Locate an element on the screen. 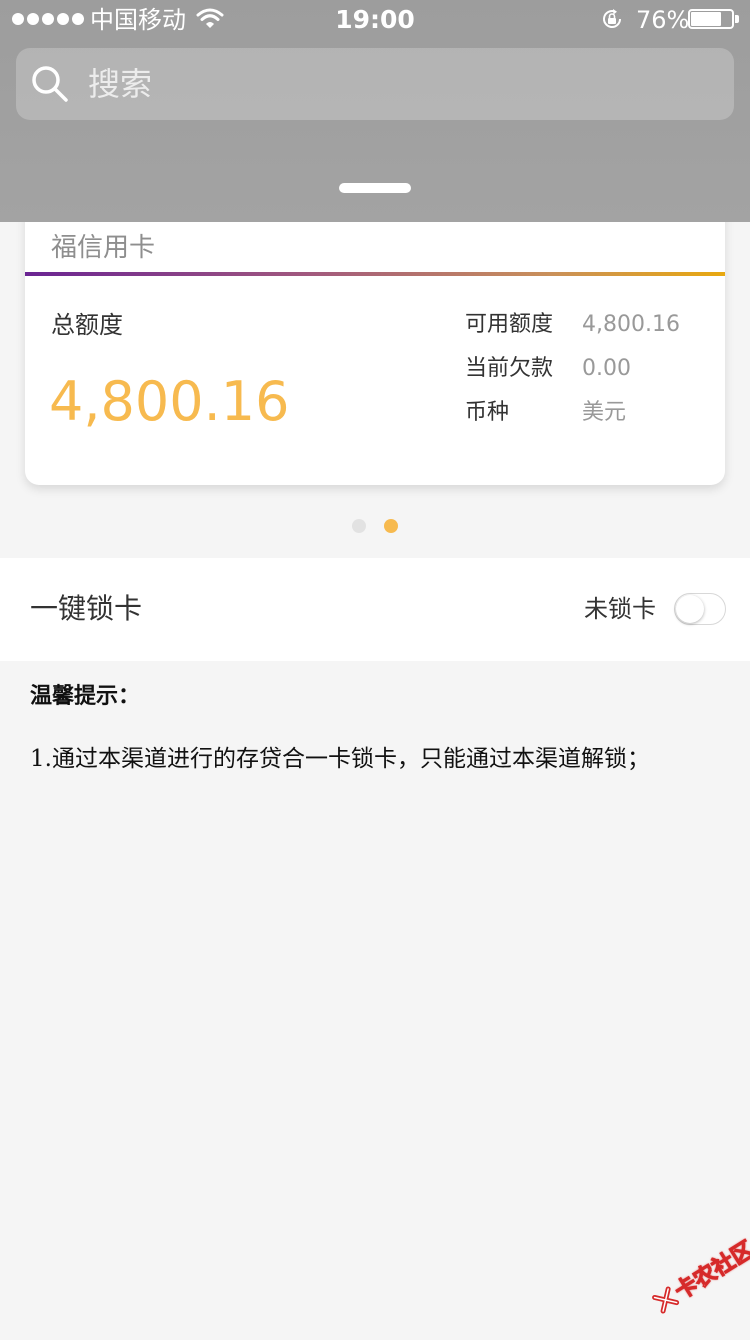  page-indicator is located at coordinates (375, 526).